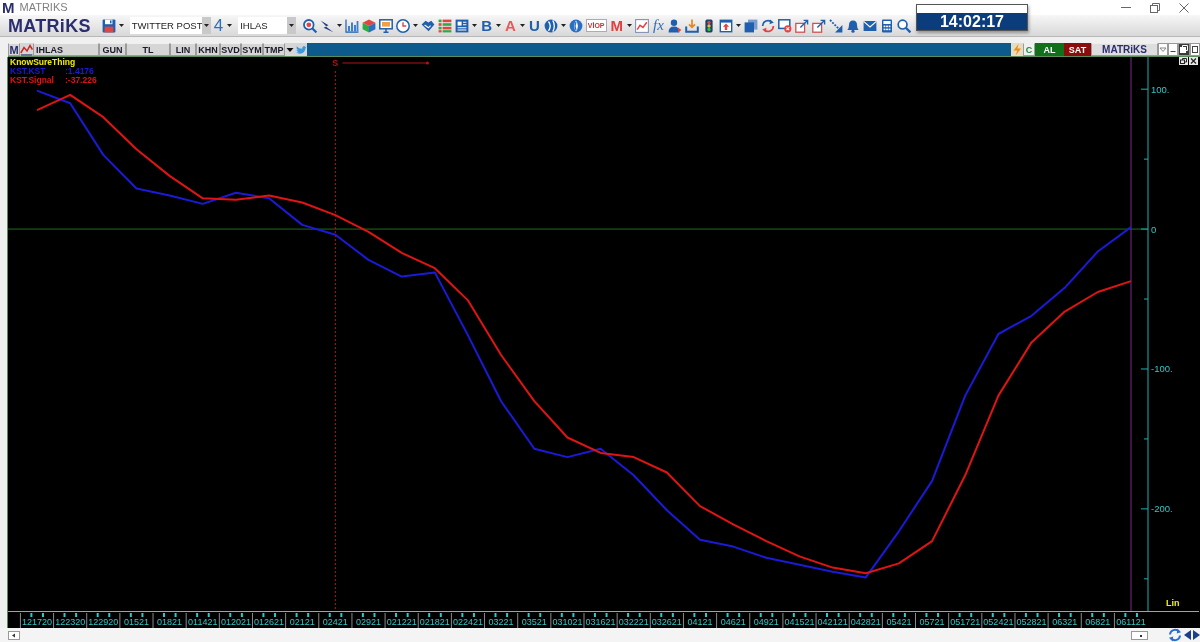 The height and width of the screenshot is (642, 1200). I want to click on axis-label: 05721, so click(932, 622).